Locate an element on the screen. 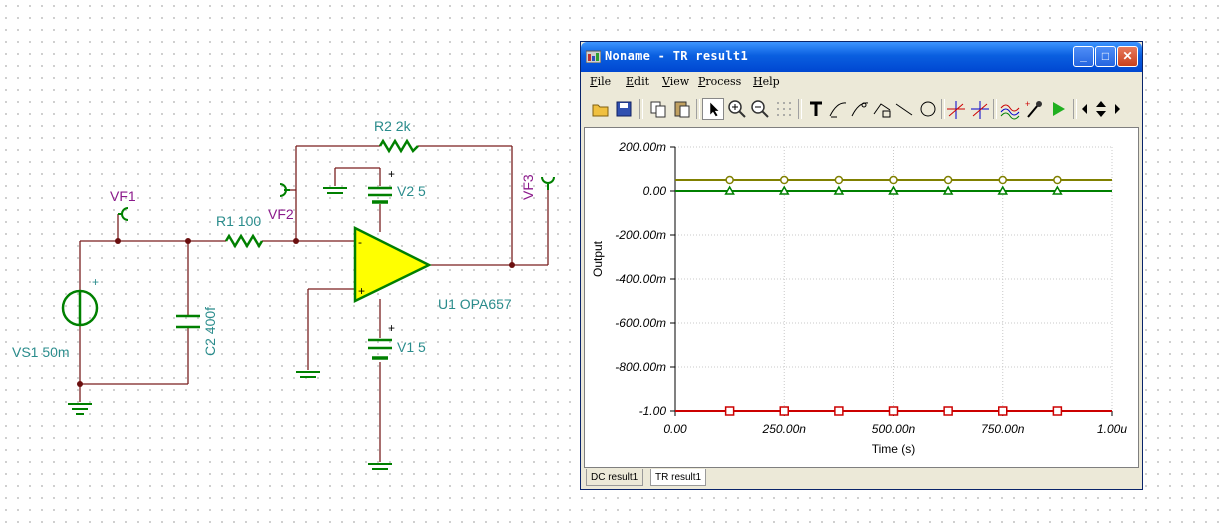 This screenshot has width=1225, height=525. save-icon is located at coordinates (624, 109).